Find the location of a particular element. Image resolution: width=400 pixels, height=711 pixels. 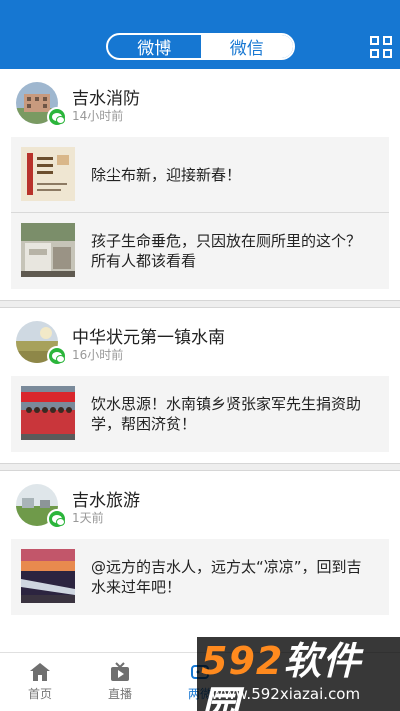

tab-home-label: 首页 is located at coordinates (39, 694).